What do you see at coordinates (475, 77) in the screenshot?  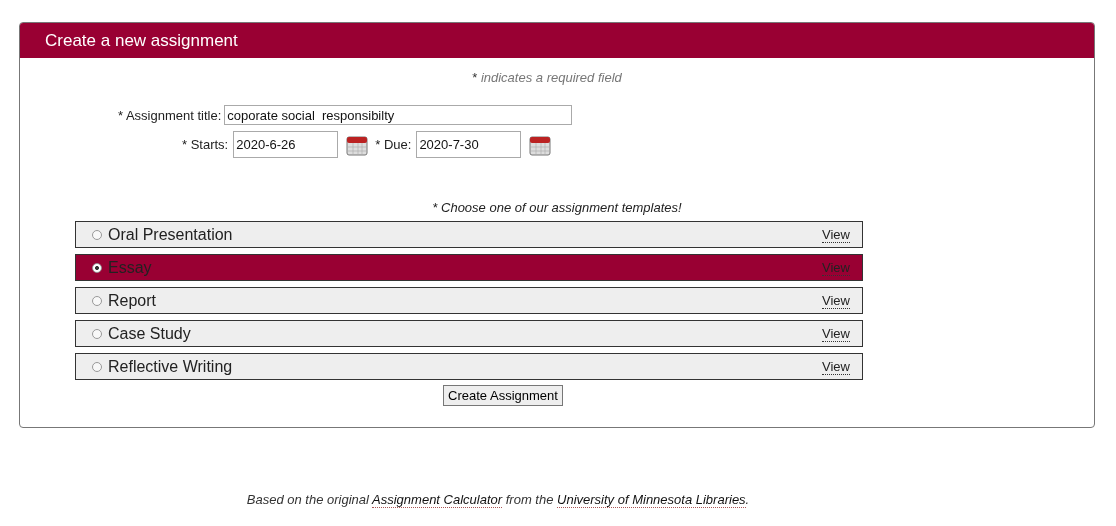 I see `required-mark: *` at bounding box center [475, 77].